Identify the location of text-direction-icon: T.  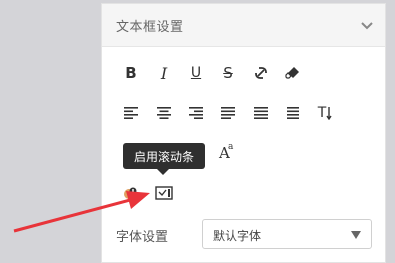
(325, 113).